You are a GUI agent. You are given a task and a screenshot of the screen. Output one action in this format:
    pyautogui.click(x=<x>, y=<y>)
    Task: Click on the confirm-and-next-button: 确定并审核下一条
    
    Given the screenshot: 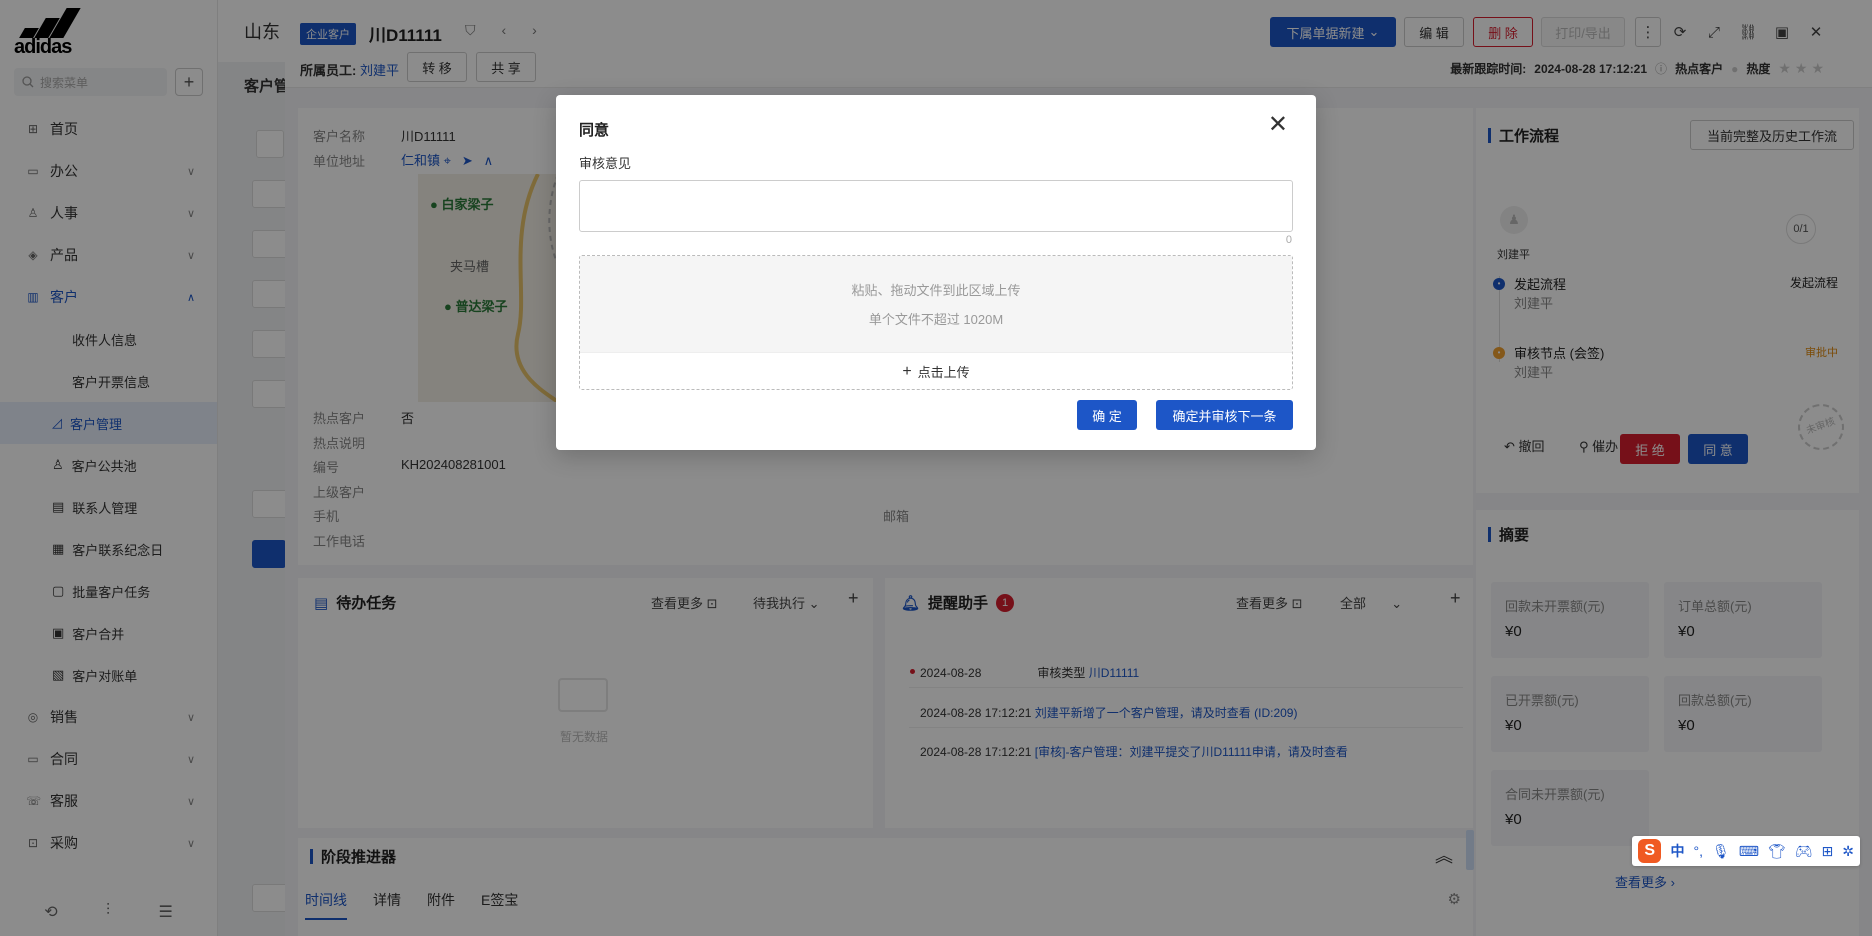 What is the action you would take?
    pyautogui.click(x=1224, y=415)
    